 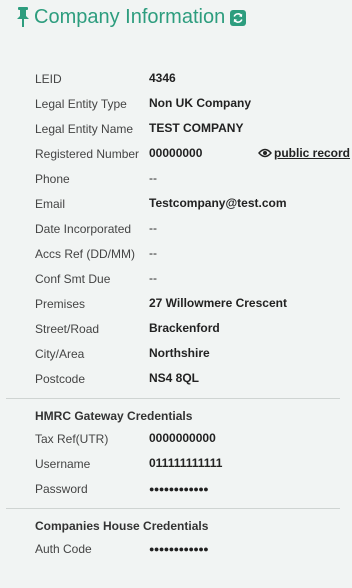 I want to click on field-label: Postcode, so click(x=60, y=379).